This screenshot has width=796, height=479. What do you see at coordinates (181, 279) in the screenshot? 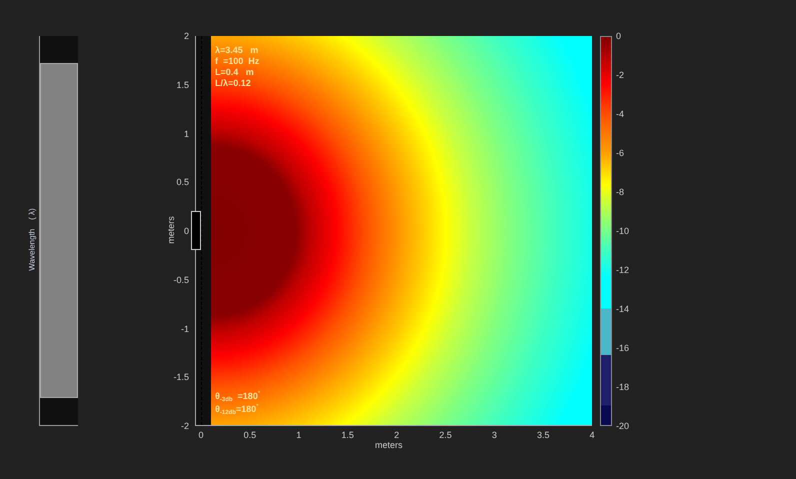
I see `y-tick-label: -0.5` at bounding box center [181, 279].